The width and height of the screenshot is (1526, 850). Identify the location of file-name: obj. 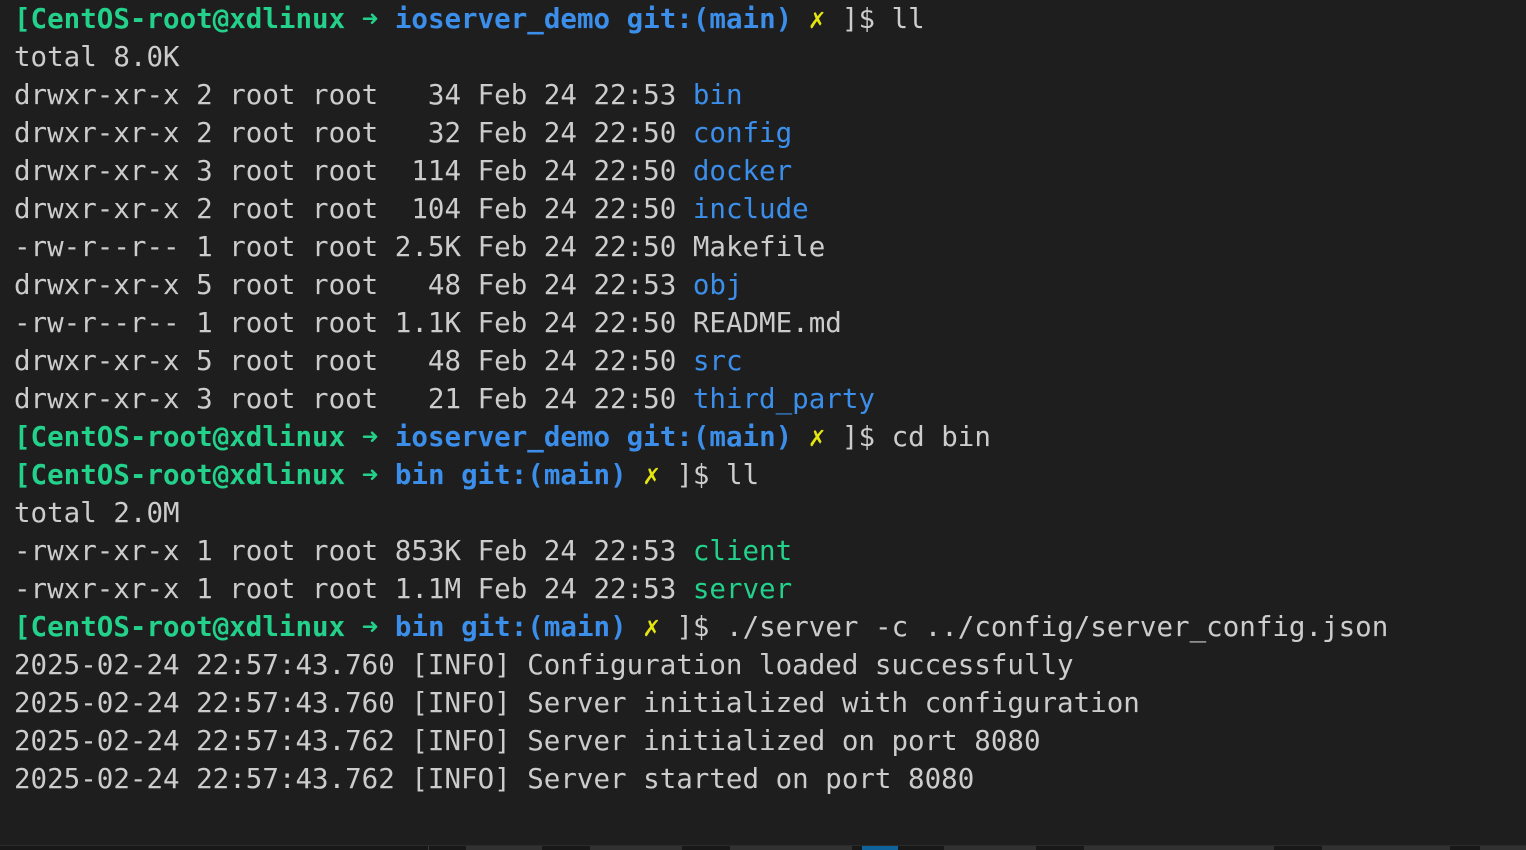
(717, 285).